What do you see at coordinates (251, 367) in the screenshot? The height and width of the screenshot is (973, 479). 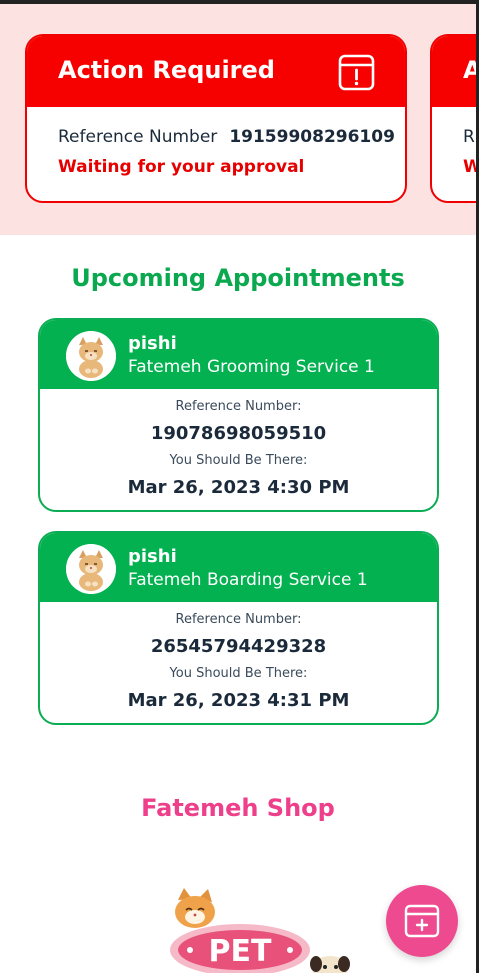 I see `service-name: Fatemeh Grooming Service 1` at bounding box center [251, 367].